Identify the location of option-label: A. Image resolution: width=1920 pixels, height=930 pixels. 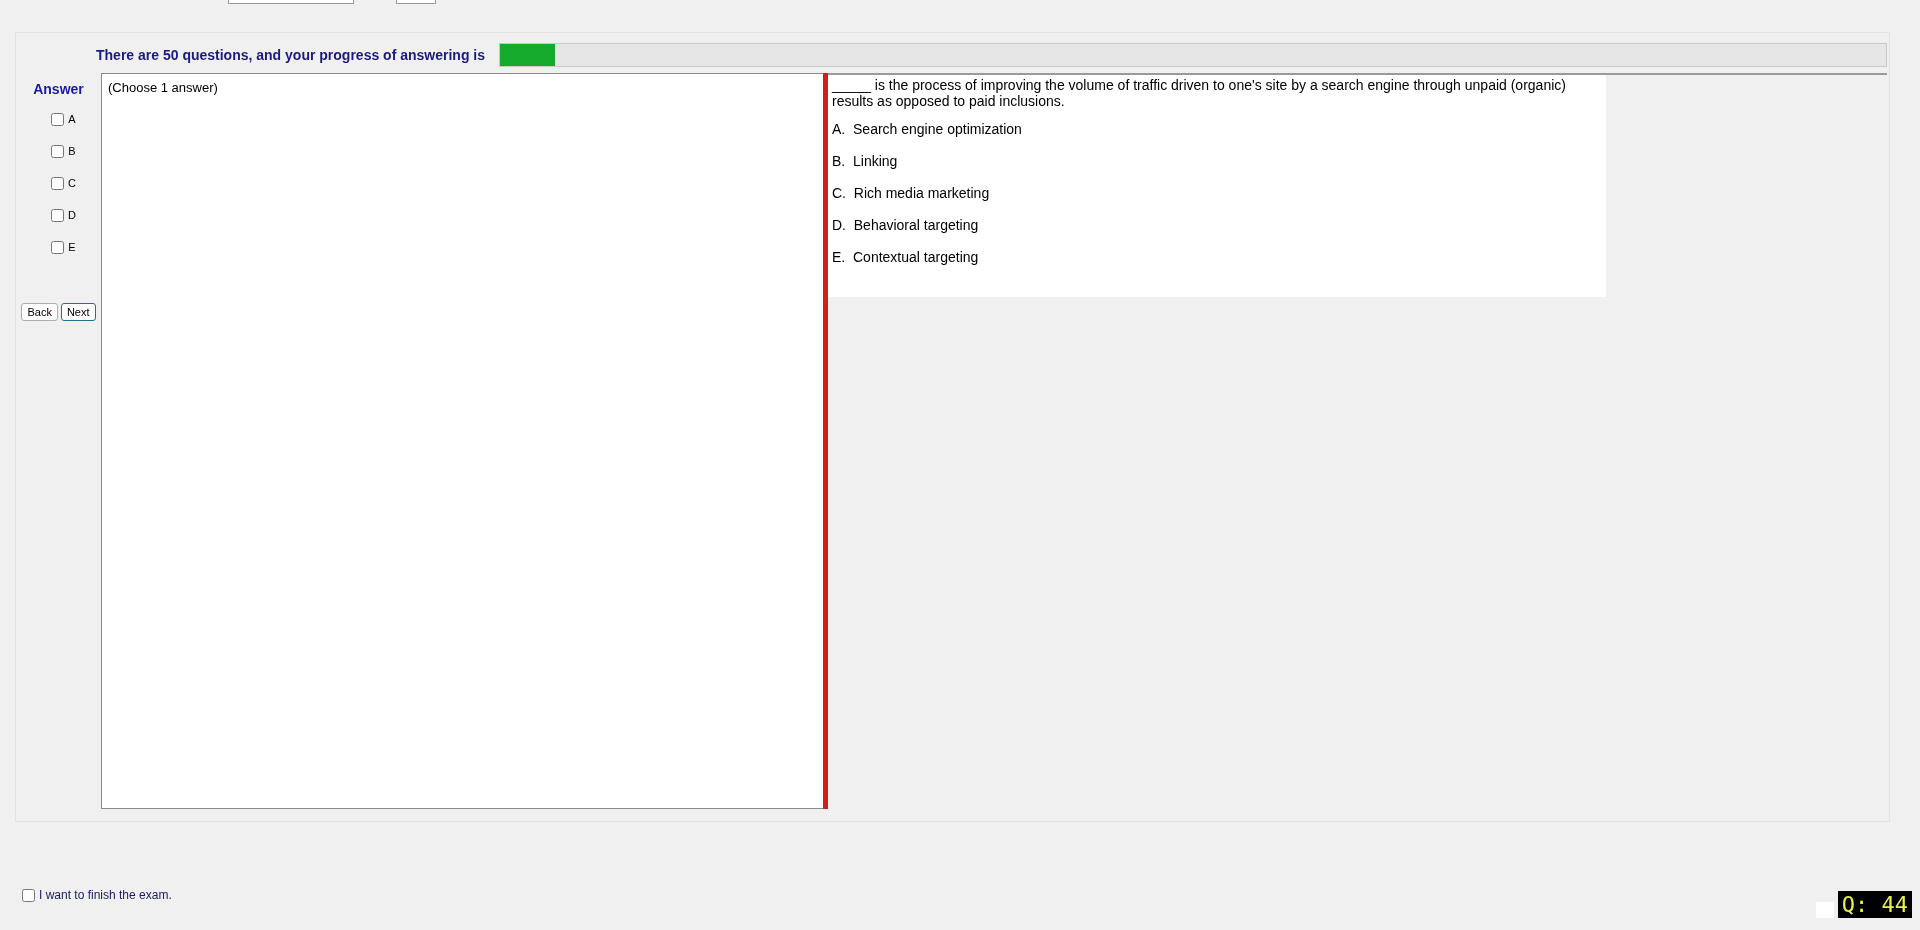
(72, 119).